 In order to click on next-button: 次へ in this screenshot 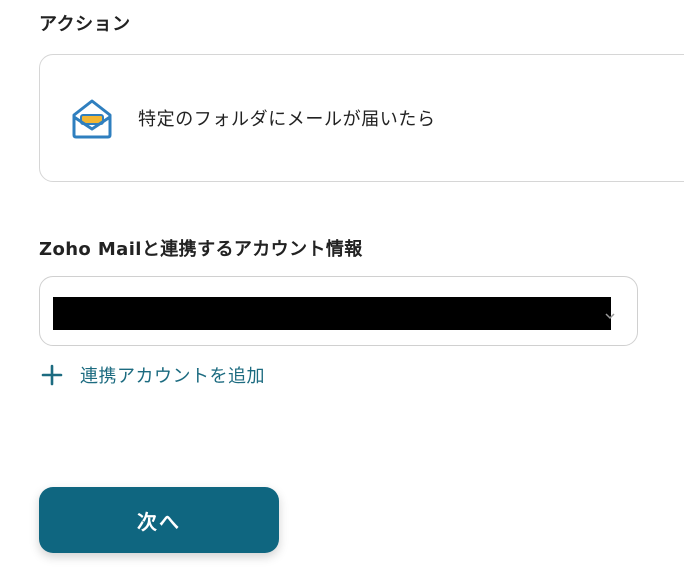, I will do `click(159, 520)`.